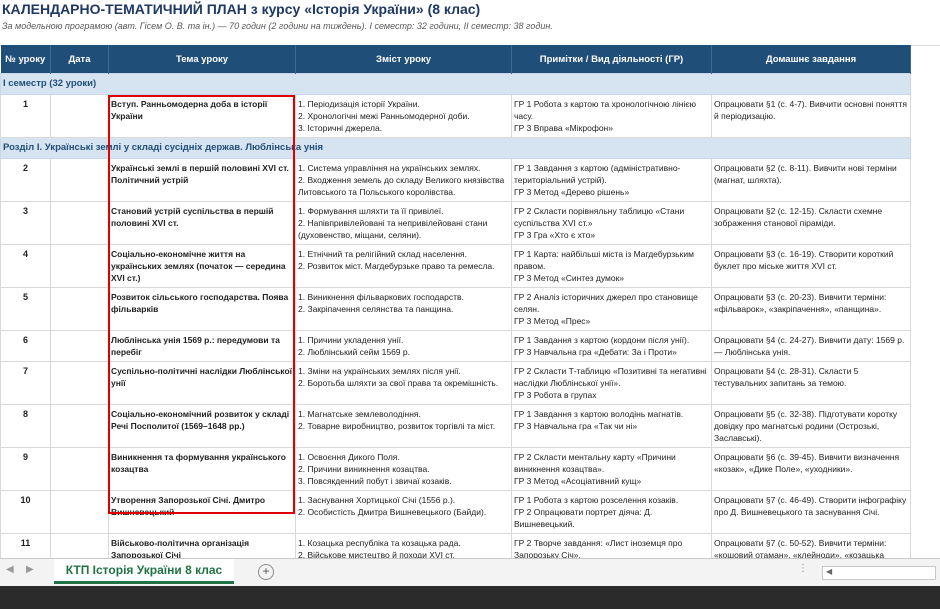 The height and width of the screenshot is (609, 940). I want to click on content-line: 1. Козацька республіка та козацька рада., so click(379, 543).